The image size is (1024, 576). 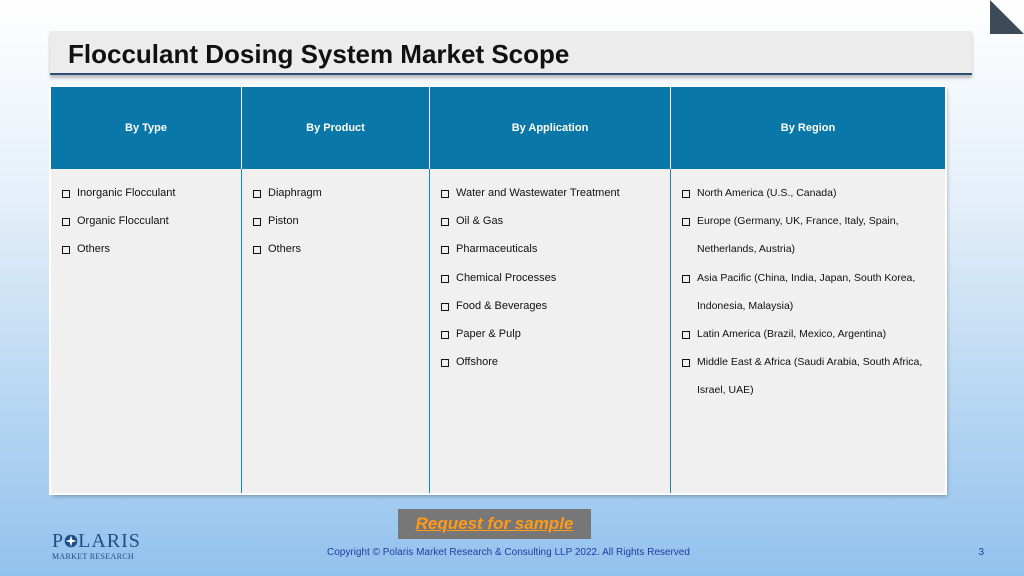 What do you see at coordinates (337, 193) in the screenshot?
I see `list-item: Diaphragm` at bounding box center [337, 193].